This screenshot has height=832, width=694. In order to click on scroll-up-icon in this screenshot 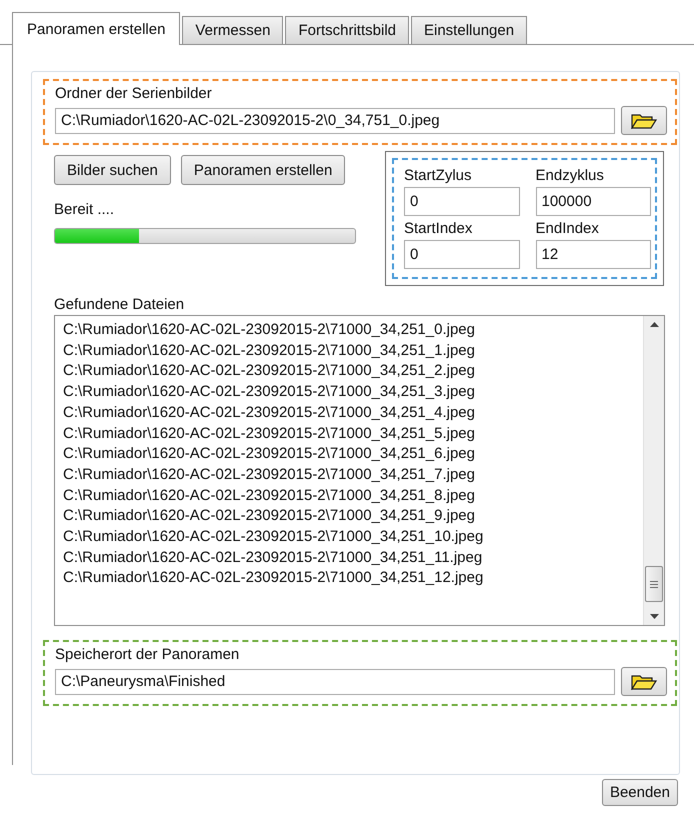, I will do `click(654, 324)`.